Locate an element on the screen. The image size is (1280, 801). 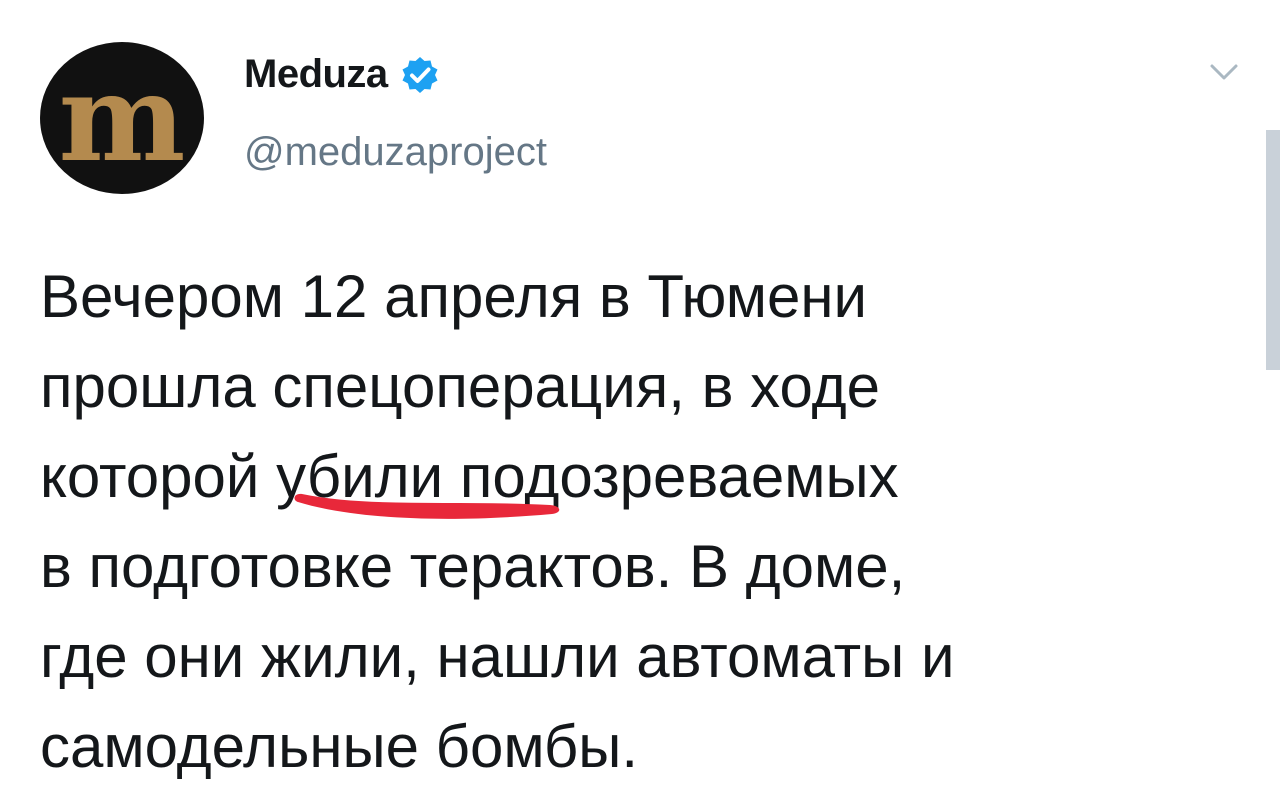
tweet-line: самодельные бомбы. is located at coordinates (339, 746).